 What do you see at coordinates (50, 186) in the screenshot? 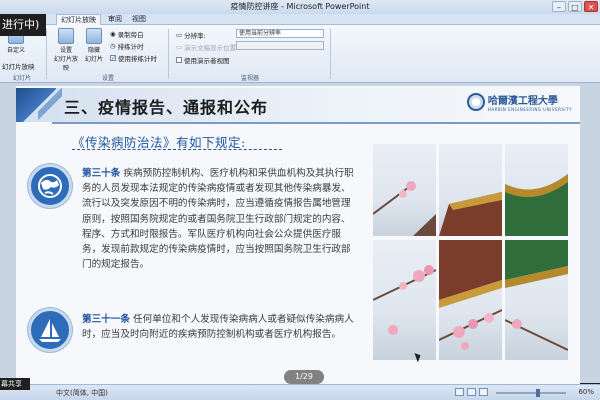
I see `globe-icon` at bounding box center [50, 186].